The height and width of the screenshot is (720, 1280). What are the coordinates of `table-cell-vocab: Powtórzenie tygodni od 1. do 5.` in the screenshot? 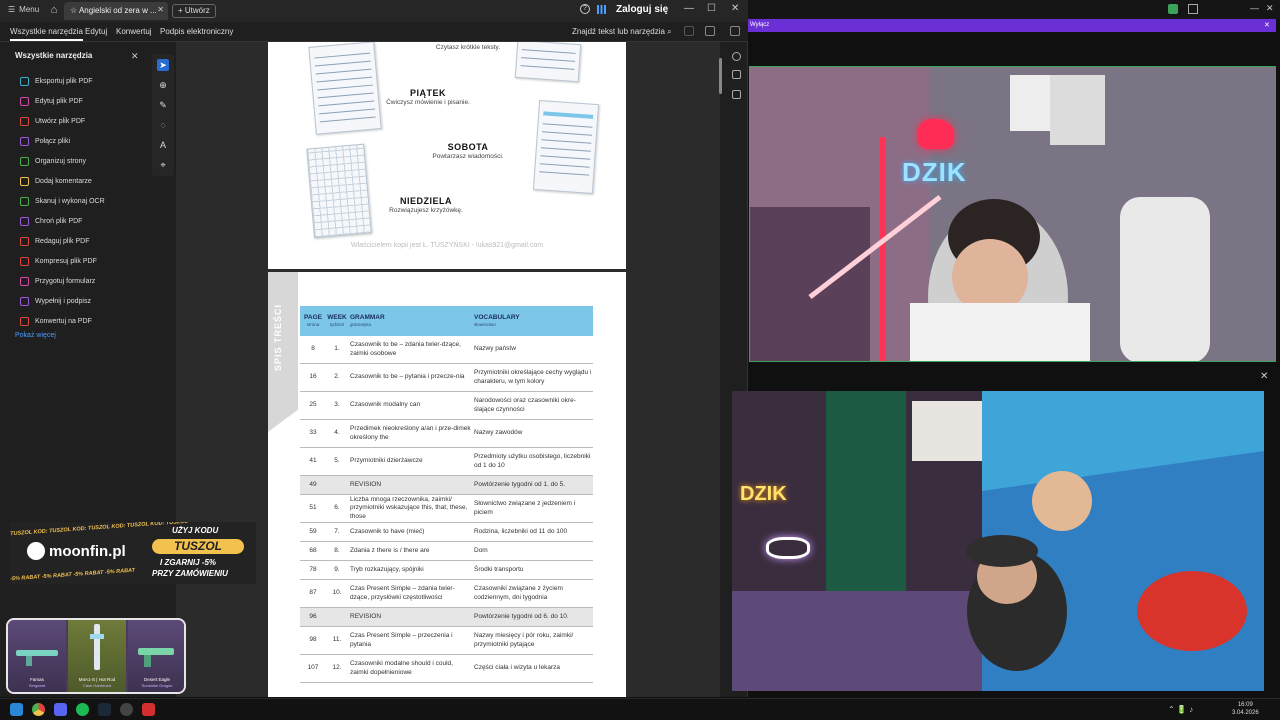 It's located at (520, 484).